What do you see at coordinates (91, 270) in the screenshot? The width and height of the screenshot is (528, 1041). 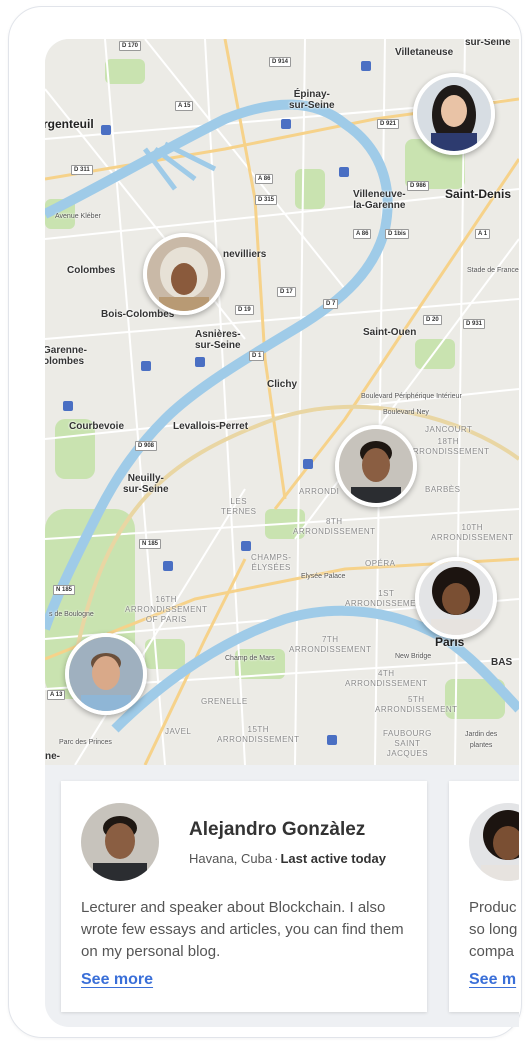 I see `place-colombes: Colombes` at bounding box center [91, 270].